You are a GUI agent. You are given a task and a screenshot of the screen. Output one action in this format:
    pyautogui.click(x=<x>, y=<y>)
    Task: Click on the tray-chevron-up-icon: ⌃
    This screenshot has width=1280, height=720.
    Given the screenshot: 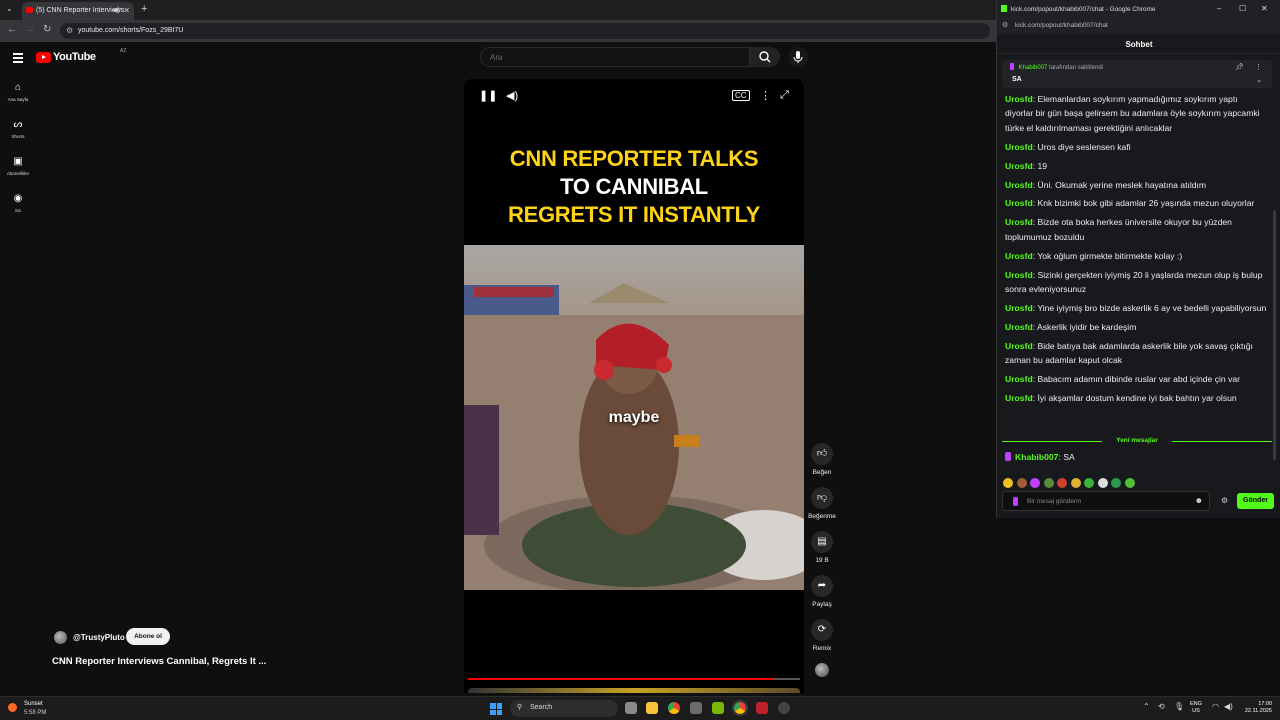 What is the action you would take?
    pyautogui.click(x=1146, y=706)
    